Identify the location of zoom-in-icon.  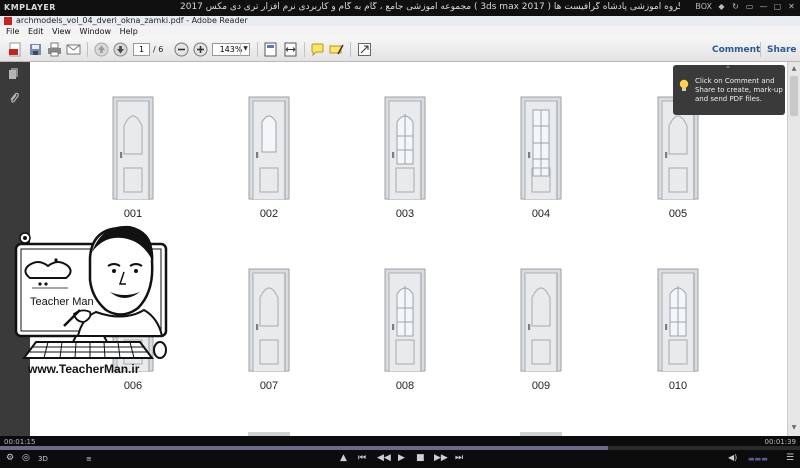
(200, 49).